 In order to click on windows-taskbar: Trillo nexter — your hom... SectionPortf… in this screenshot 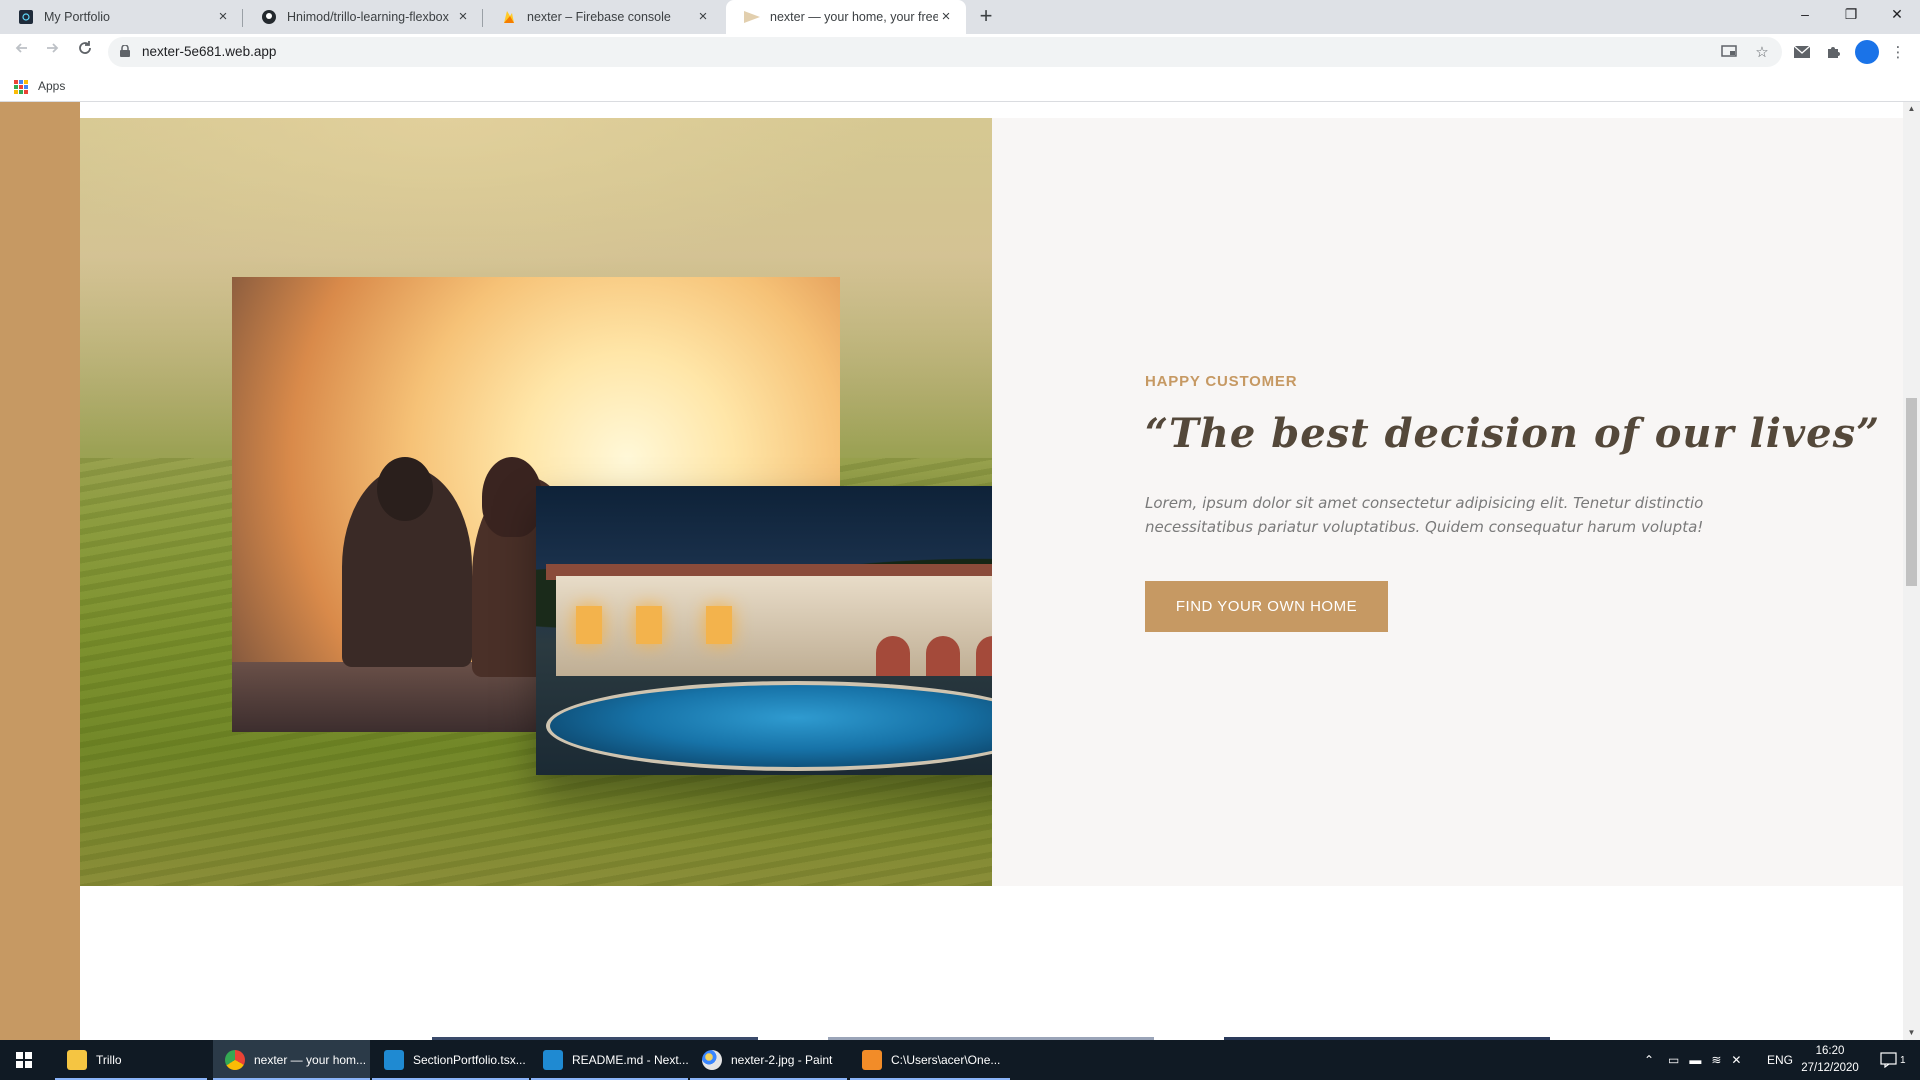, I will do `click(960, 1060)`.